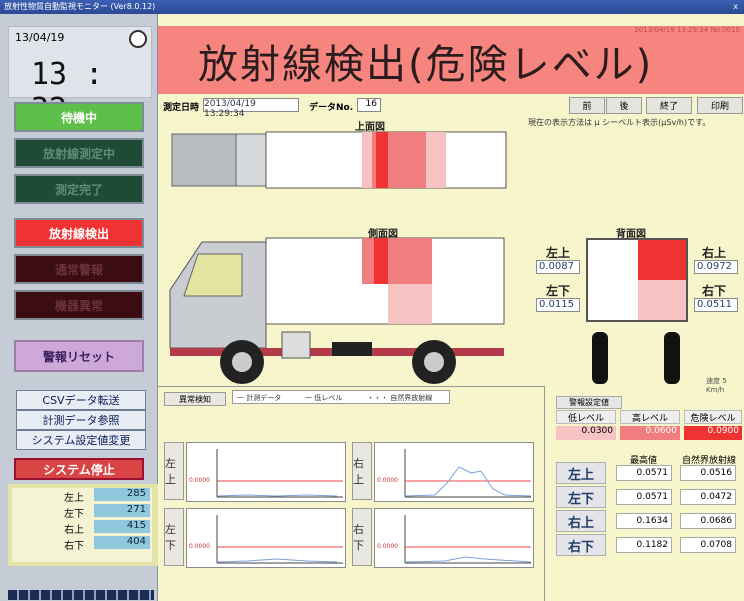 This screenshot has height=601, width=744. Describe the element at coordinates (369, 105) in the screenshot. I see `data-no-field: 16` at that location.